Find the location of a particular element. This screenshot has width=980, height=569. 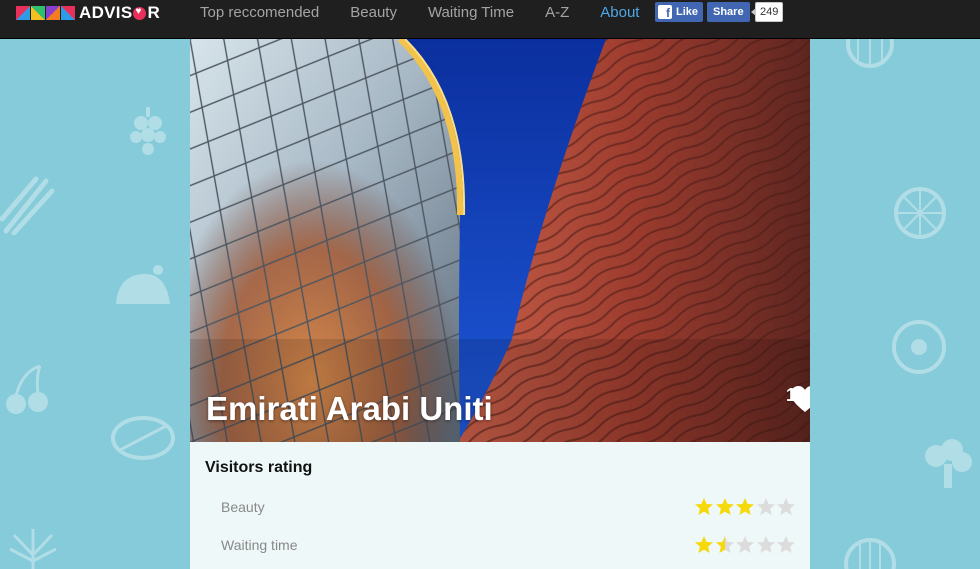

logo-mark-icon is located at coordinates (45, 13).